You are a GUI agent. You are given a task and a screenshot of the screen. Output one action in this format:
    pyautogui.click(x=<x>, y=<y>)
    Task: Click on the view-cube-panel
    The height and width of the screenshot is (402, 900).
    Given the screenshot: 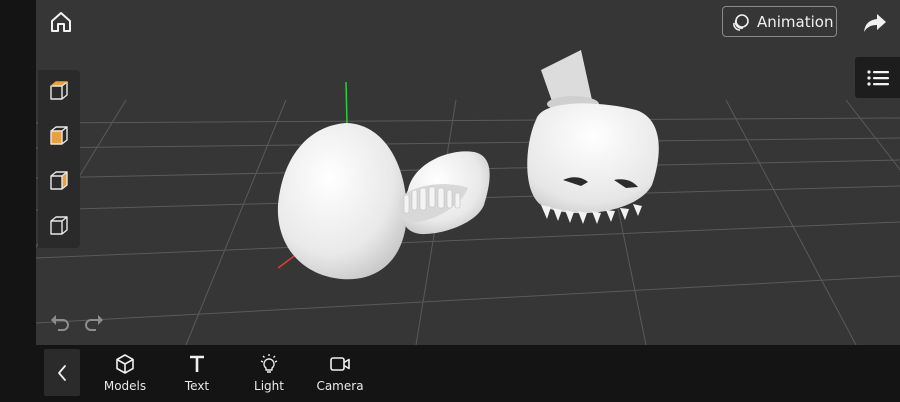 What is the action you would take?
    pyautogui.click(x=59, y=159)
    